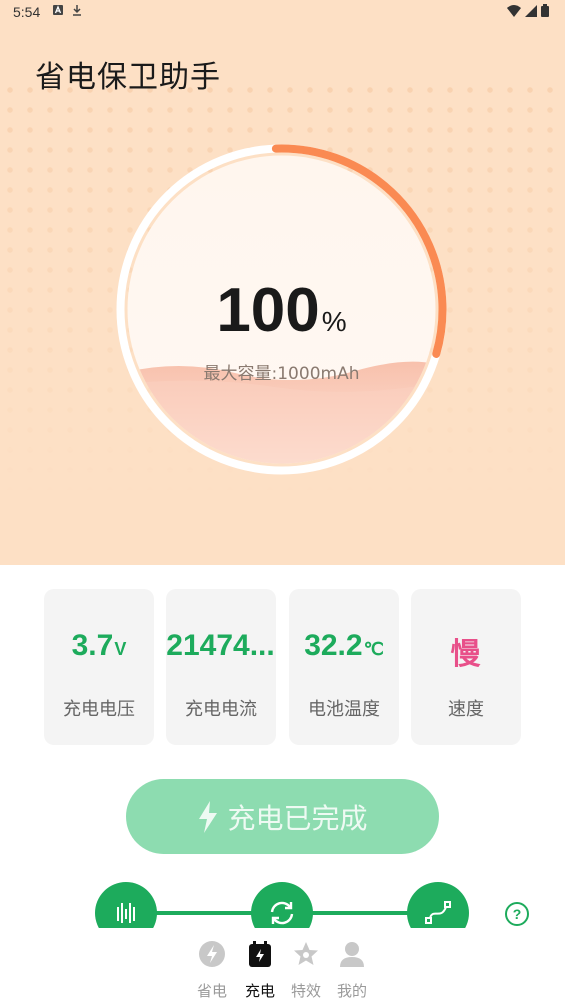 The height and width of the screenshot is (1004, 565). I want to click on bars-icon, so click(126, 913).